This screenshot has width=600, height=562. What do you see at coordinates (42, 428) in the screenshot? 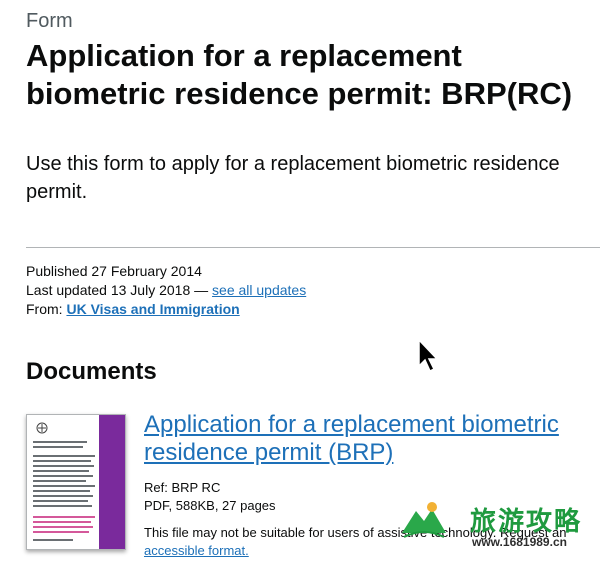
I see `crest-icon` at bounding box center [42, 428].